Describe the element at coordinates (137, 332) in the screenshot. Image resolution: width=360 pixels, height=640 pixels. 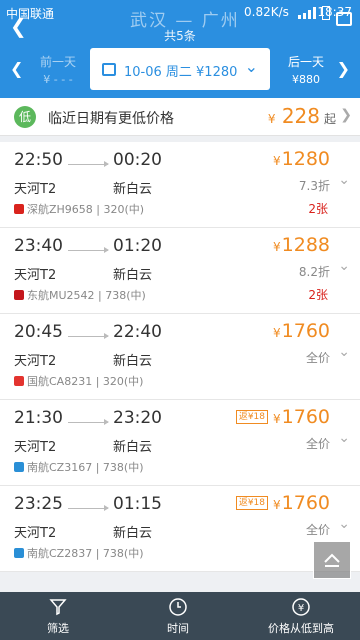
I see `arrival-time: 22:40` at that location.